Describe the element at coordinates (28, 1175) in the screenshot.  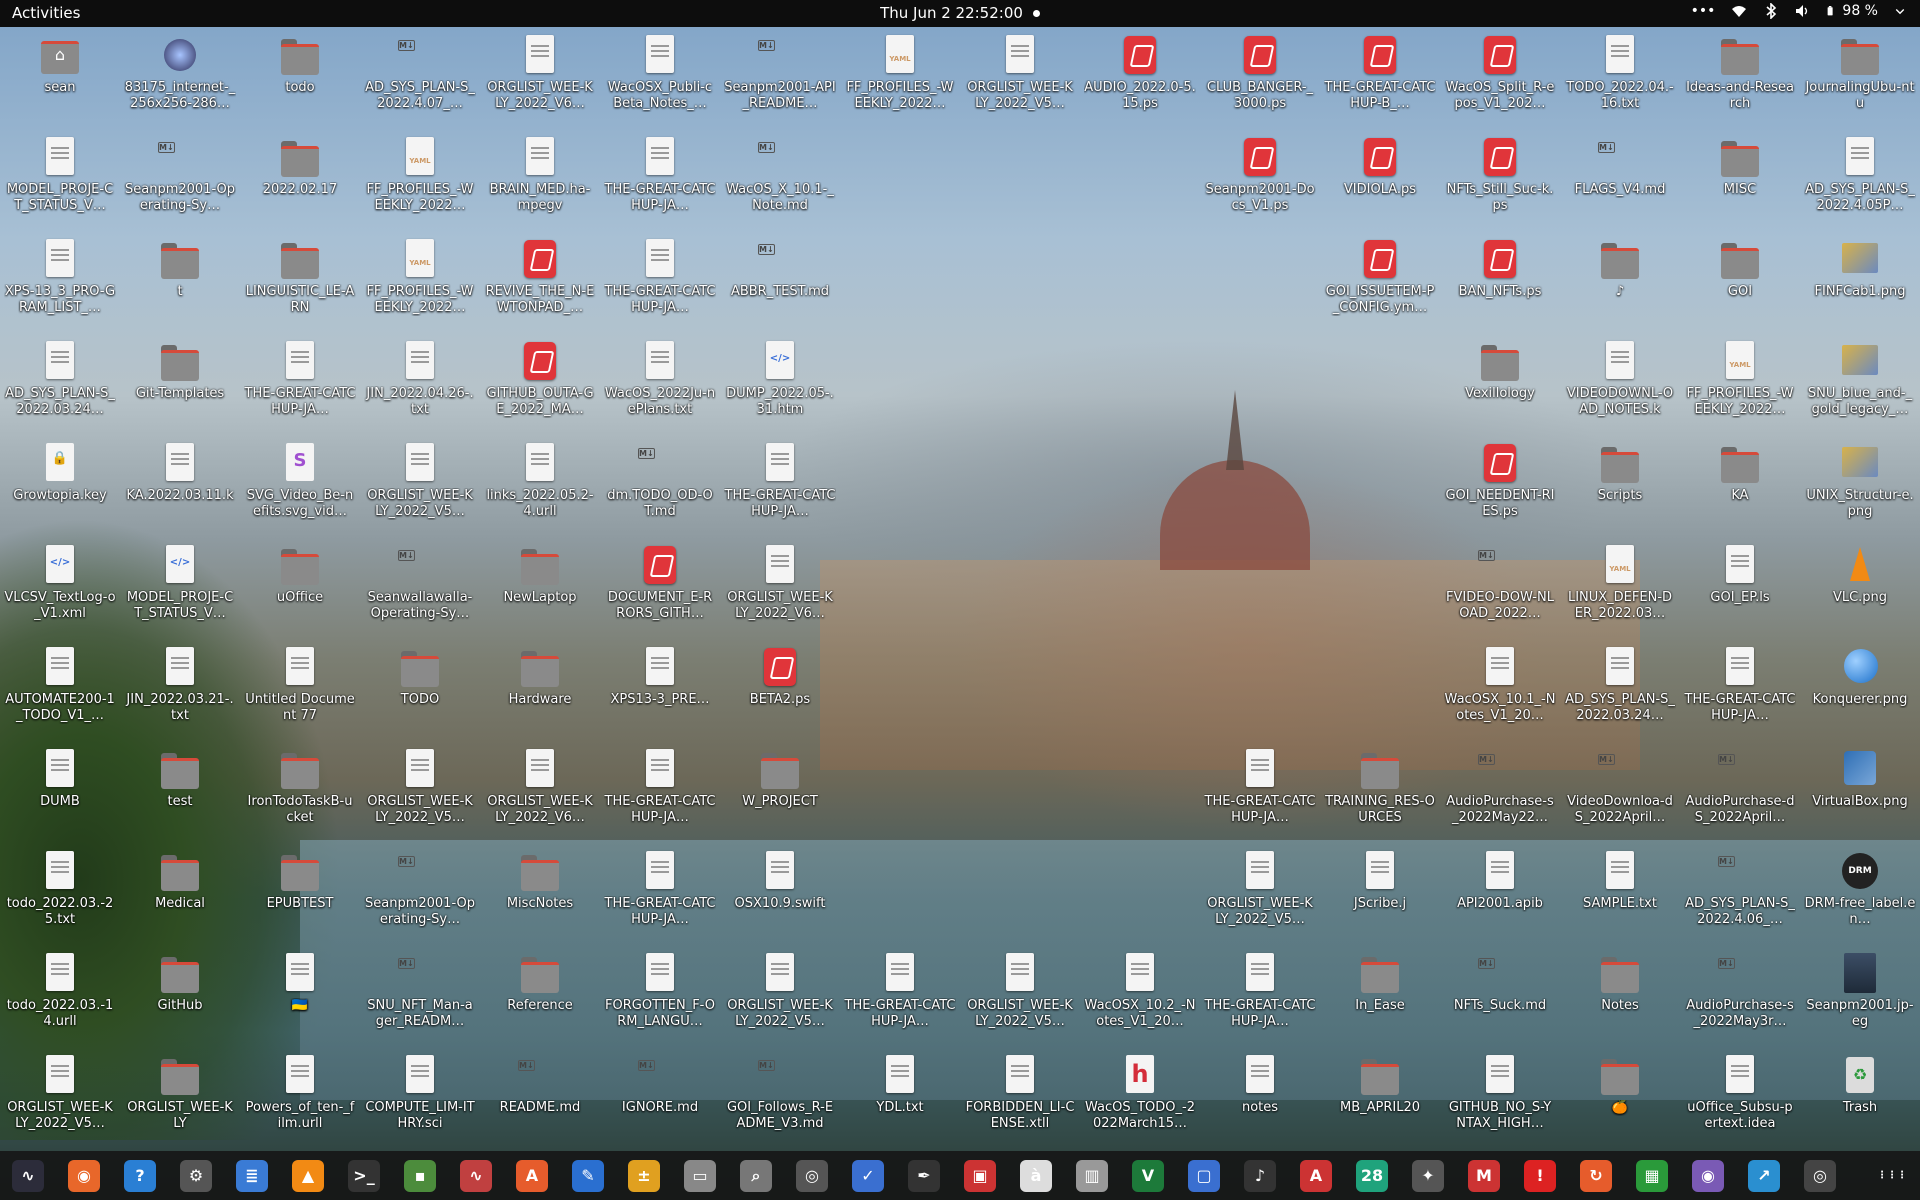
I see `dock-system-monitor-button: ∿` at that location.